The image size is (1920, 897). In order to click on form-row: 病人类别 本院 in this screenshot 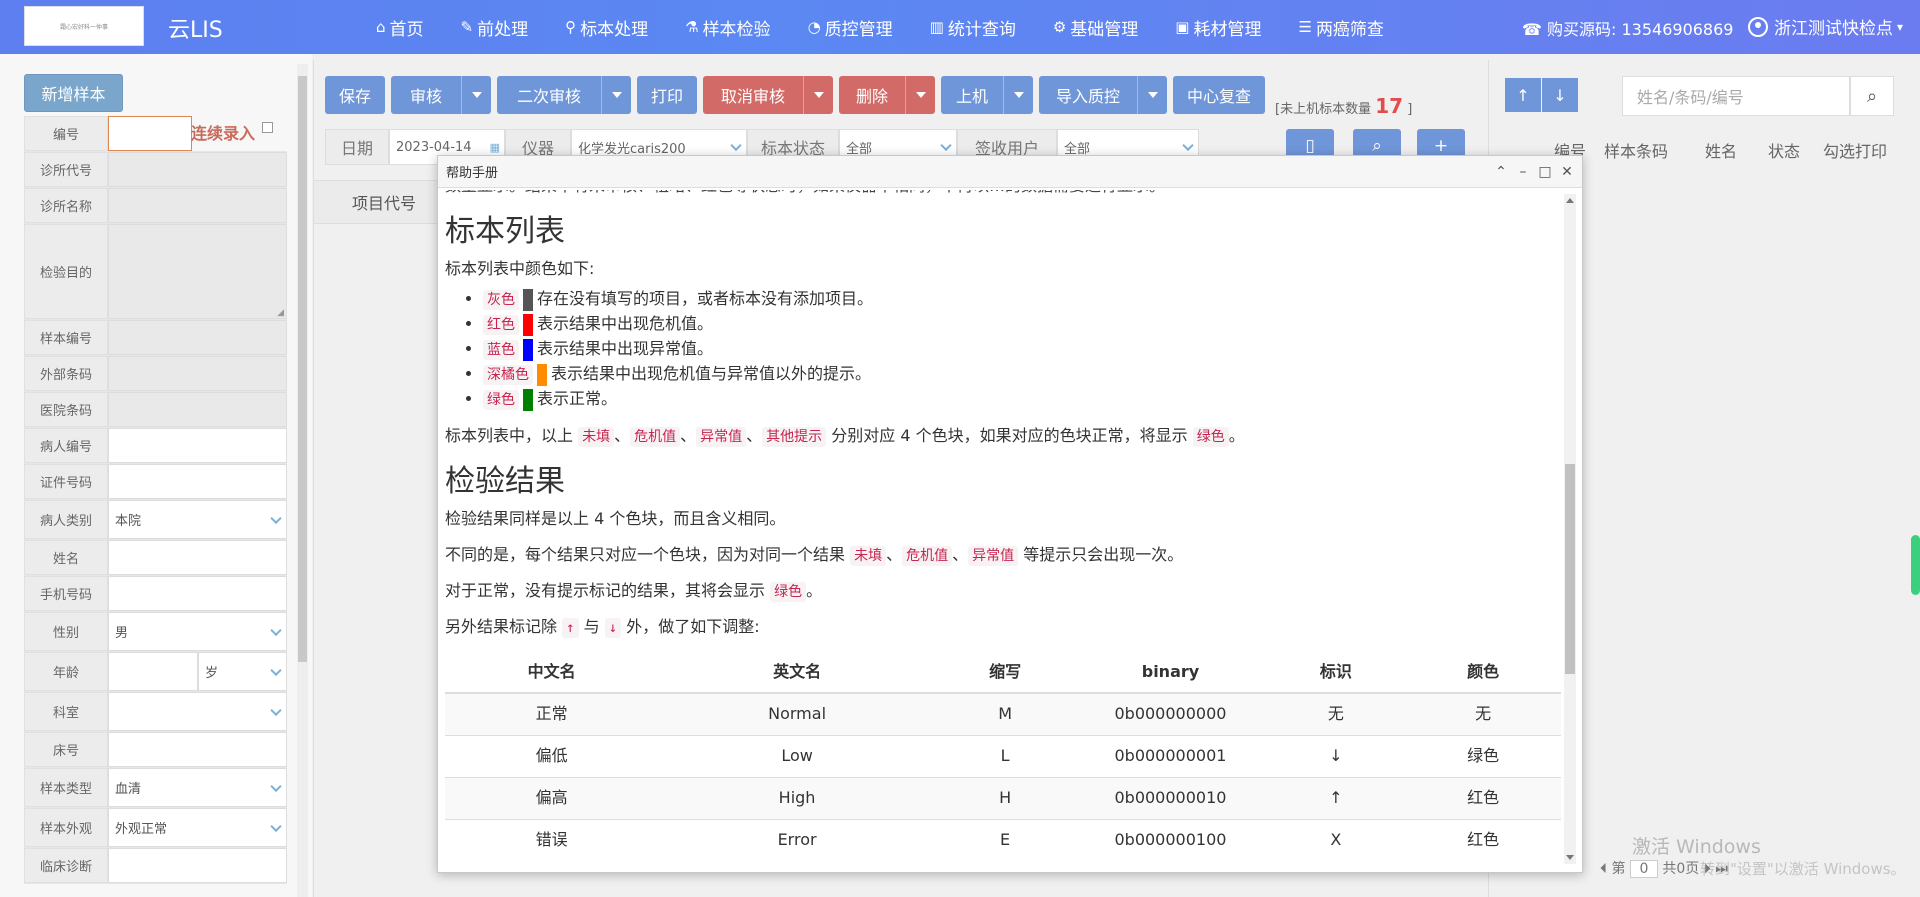, I will do `click(155, 520)`.